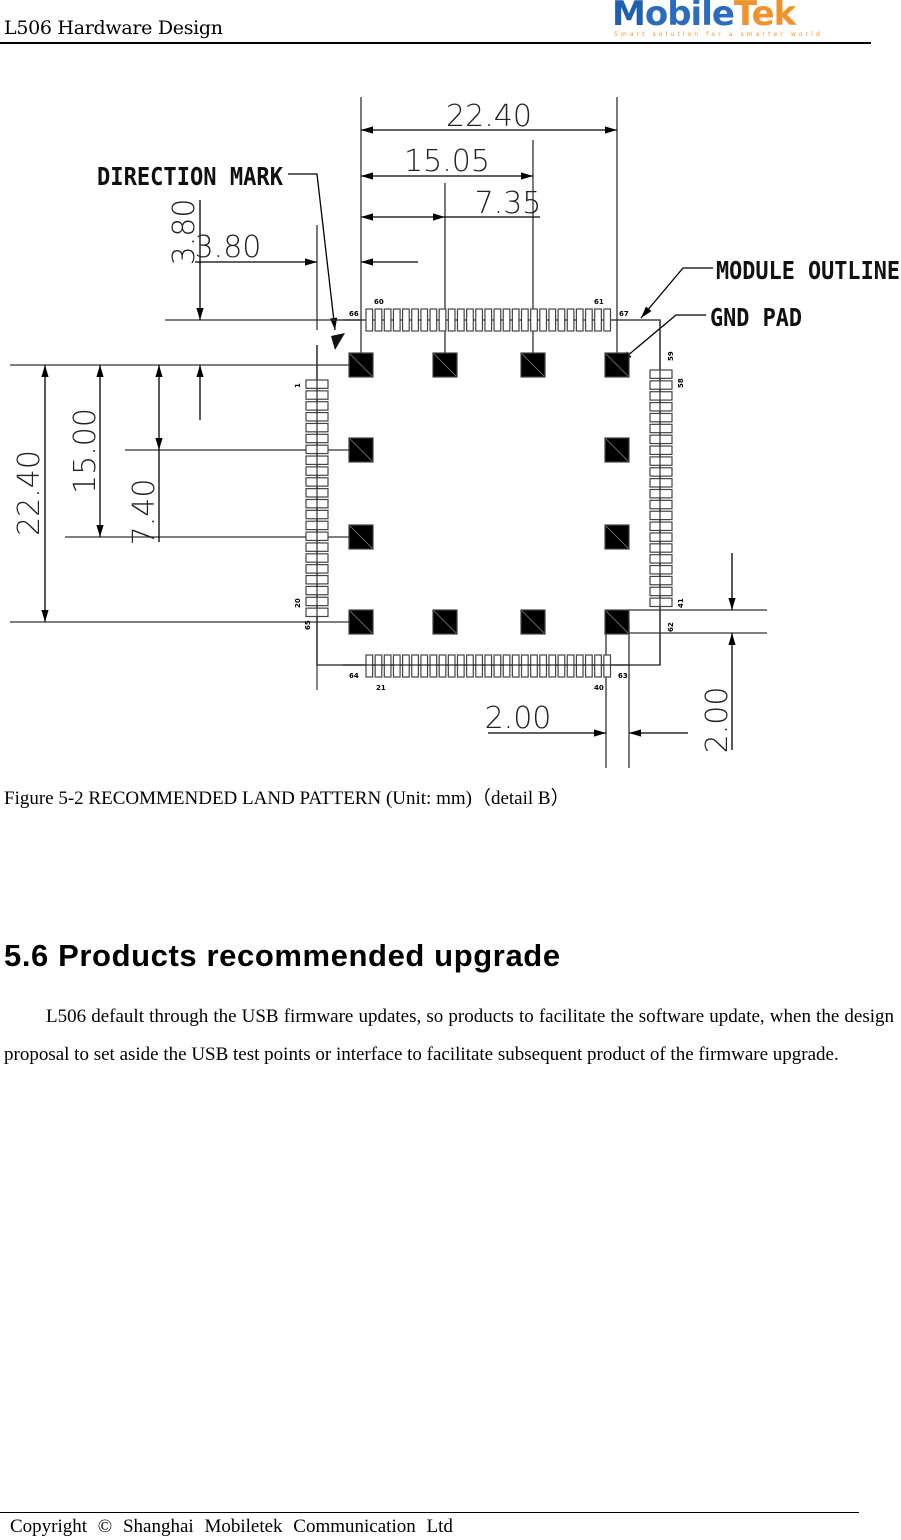  I want to click on pin-label: 67, so click(624, 314).